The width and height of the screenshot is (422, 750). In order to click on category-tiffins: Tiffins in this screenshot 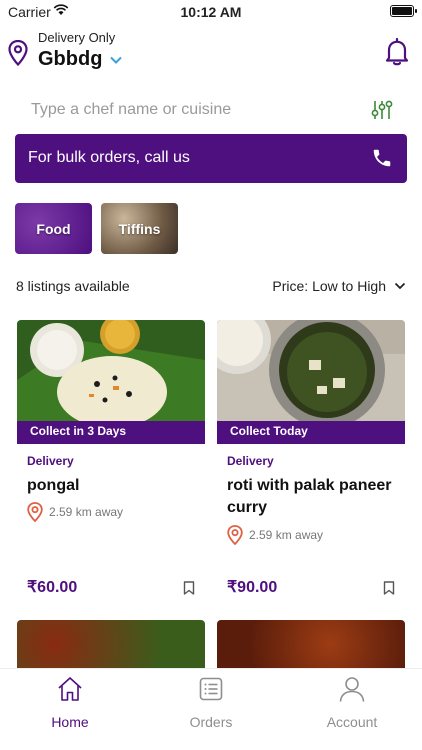, I will do `click(139, 228)`.